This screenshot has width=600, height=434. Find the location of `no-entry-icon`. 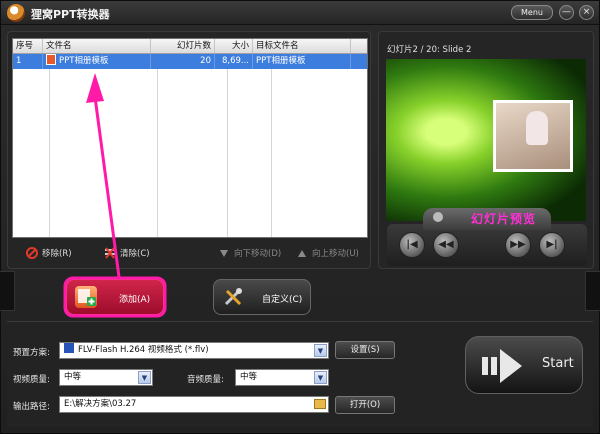

no-entry-icon is located at coordinates (32, 253).